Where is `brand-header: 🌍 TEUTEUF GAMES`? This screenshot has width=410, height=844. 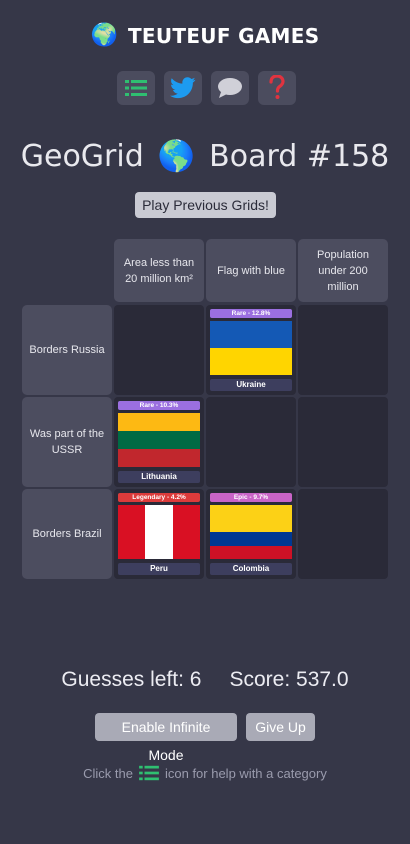
brand-header: 🌍 TEUTEUF GAMES is located at coordinates (205, 36).